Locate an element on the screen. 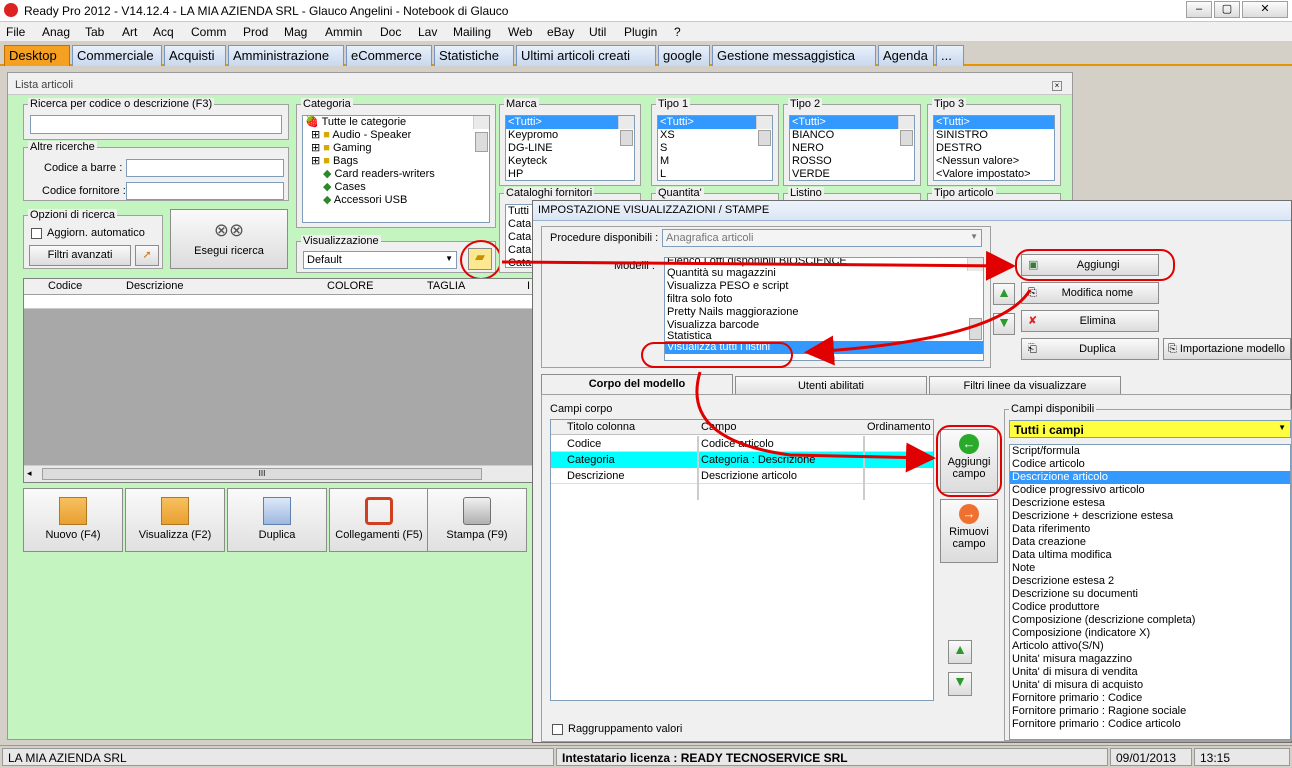 This screenshot has height=768, width=1292. status-company: LA MIA AZIENDA SRL is located at coordinates (278, 757).